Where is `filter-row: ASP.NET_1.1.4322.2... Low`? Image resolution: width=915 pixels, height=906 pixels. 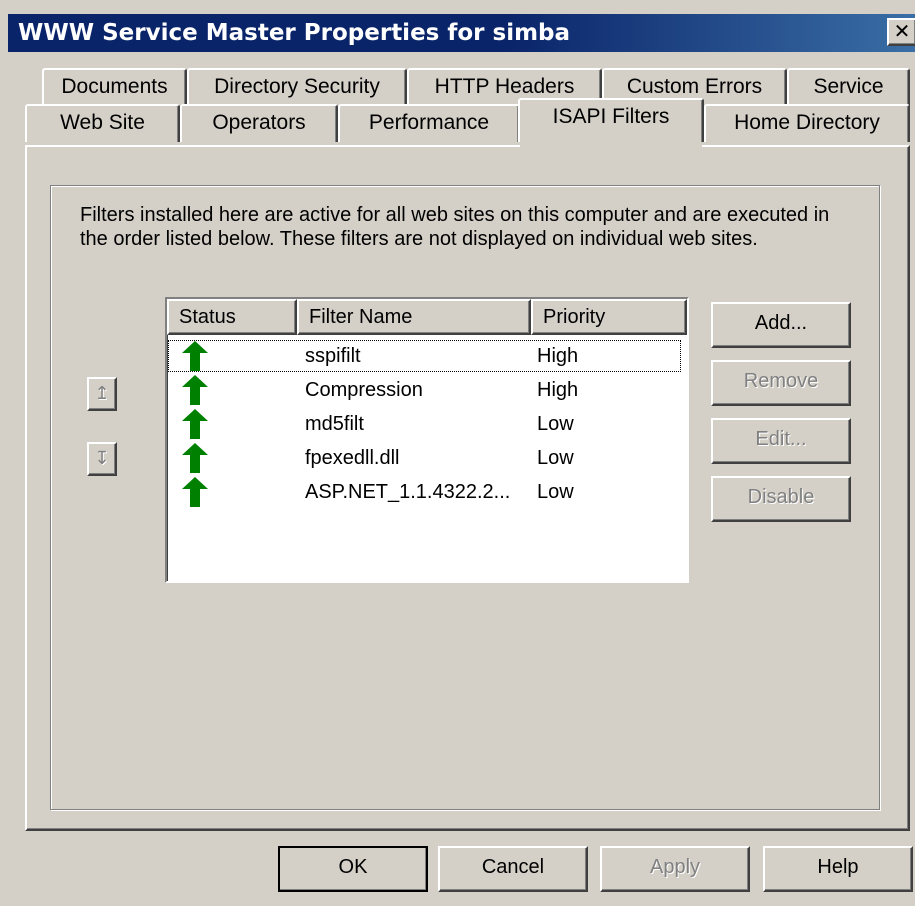
filter-row: ASP.NET_1.1.4322.2... Low is located at coordinates (424, 492).